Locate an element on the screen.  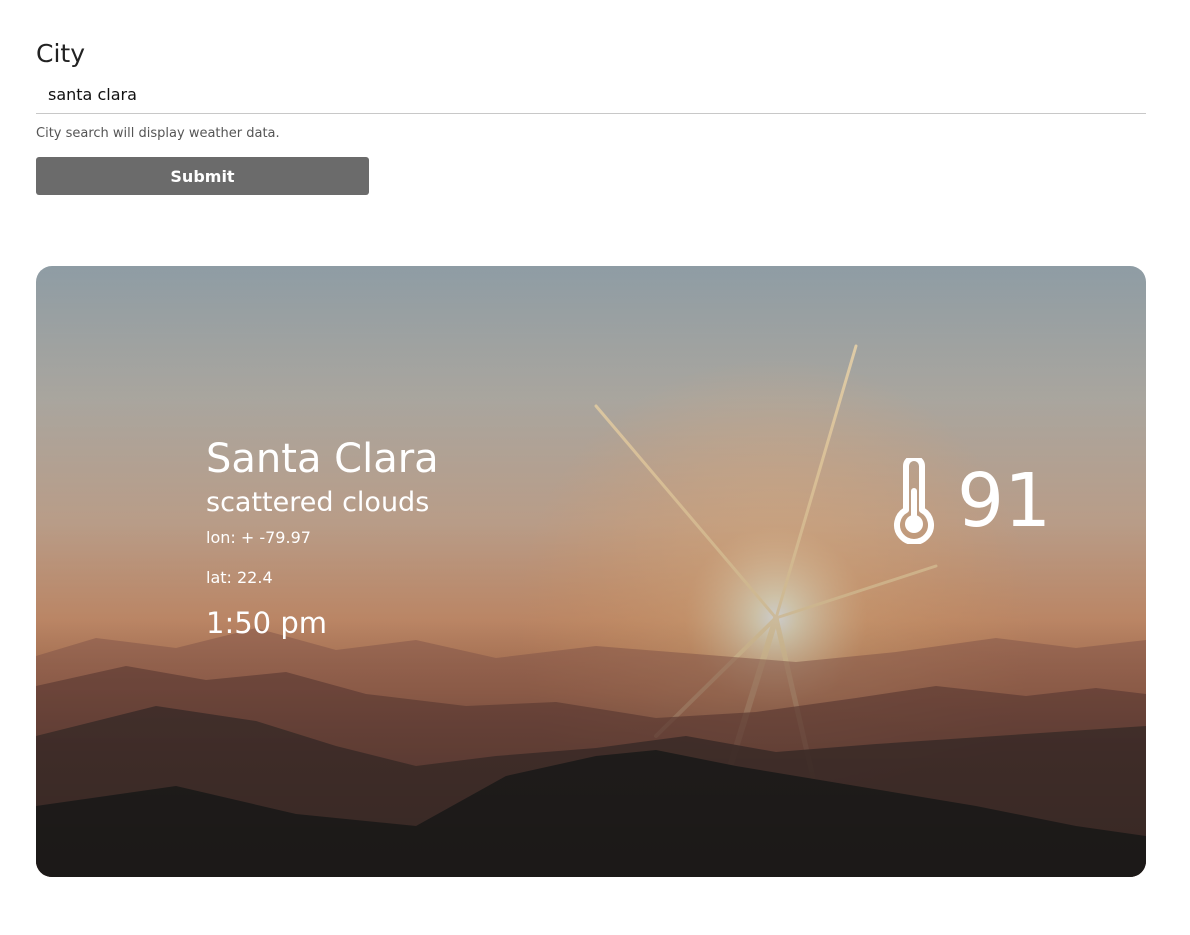
city-label: City is located at coordinates (60, 53).